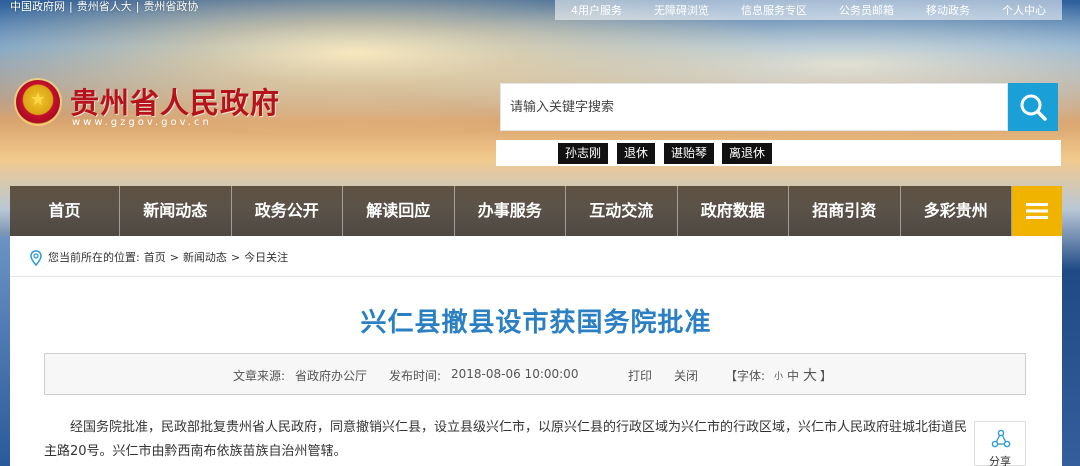 This screenshot has height=466, width=1080. Describe the element at coordinates (948, 10) in the screenshot. I see `utility-link-mobile: 移动政务` at that location.